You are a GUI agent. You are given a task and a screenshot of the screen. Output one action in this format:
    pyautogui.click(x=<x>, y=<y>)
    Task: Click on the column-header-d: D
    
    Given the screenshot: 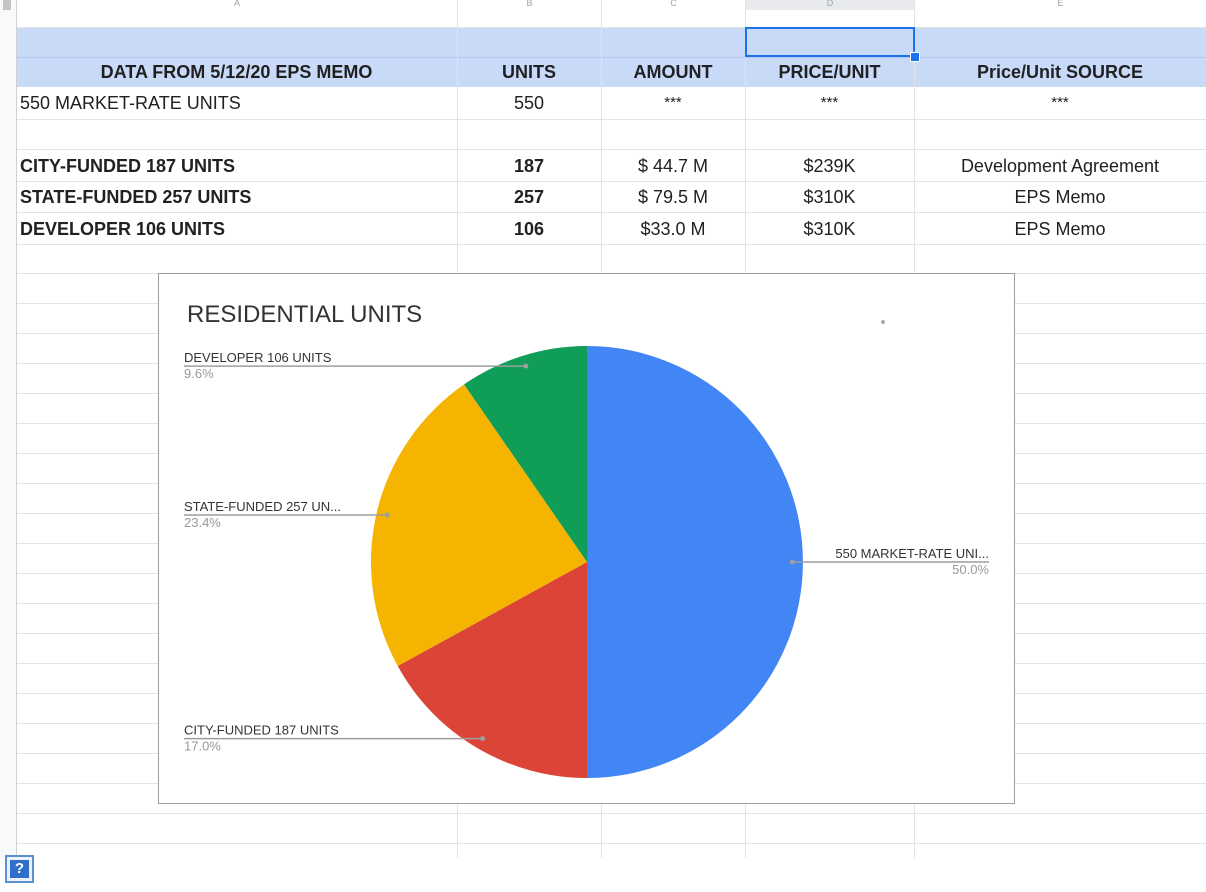 What is the action you would take?
    pyautogui.click(x=830, y=5)
    